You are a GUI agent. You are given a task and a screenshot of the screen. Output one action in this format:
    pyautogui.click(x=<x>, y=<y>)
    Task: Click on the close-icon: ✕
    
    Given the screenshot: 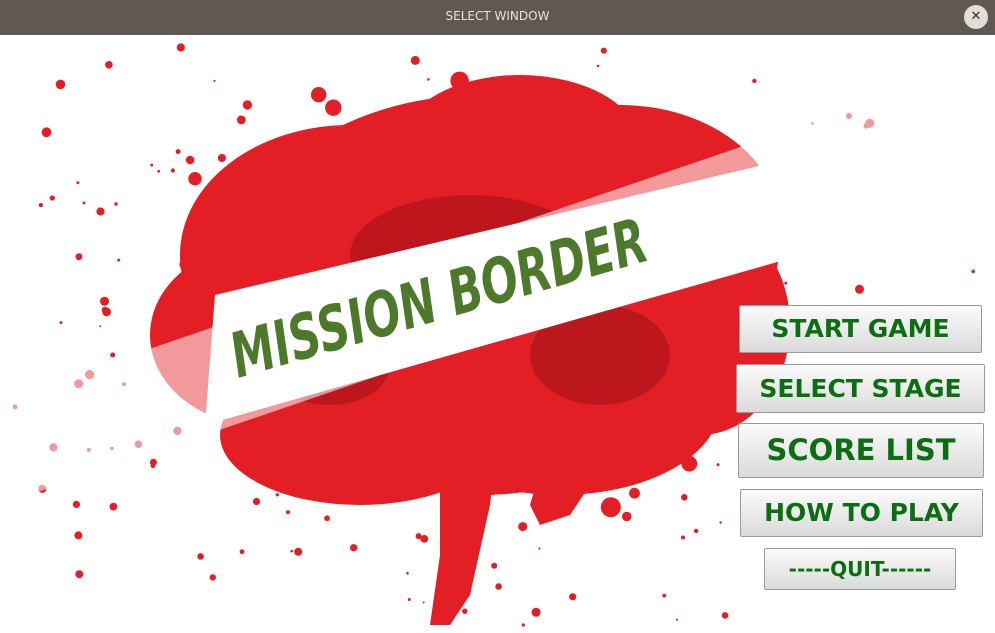 What is the action you would take?
    pyautogui.click(x=976, y=17)
    